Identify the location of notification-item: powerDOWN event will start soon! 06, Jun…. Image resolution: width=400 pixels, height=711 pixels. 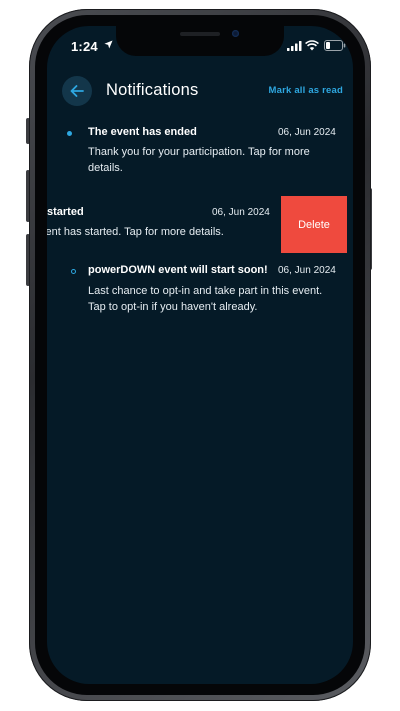
(200, 287).